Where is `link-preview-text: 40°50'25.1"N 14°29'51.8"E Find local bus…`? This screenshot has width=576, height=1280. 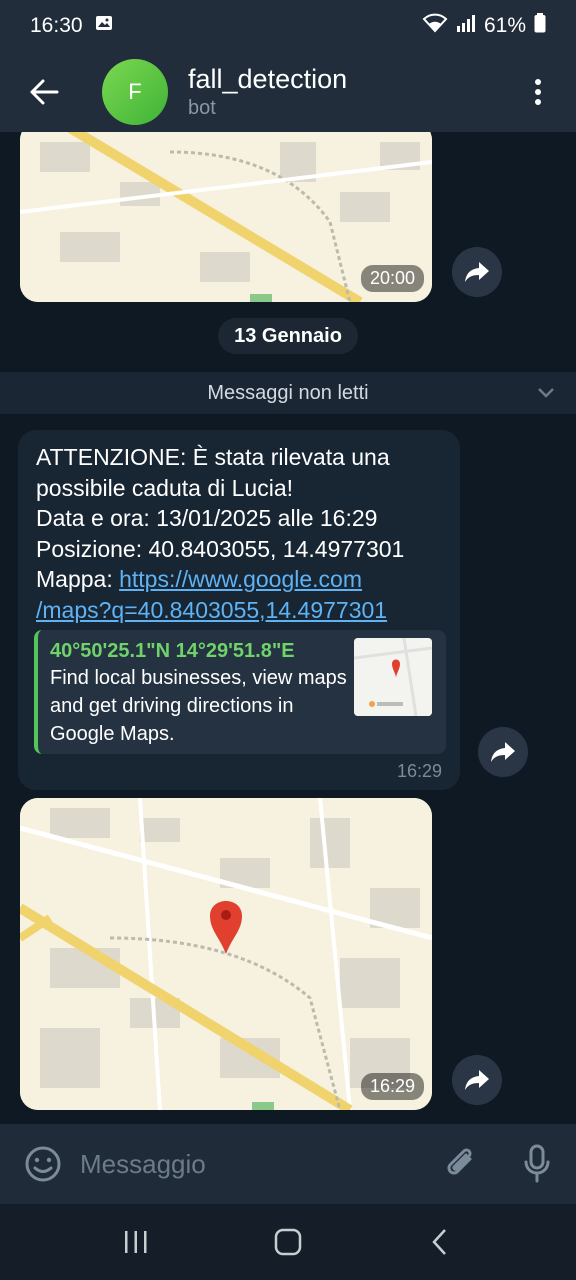
link-preview-text: 40°50'25.1"N 14°29'51.8"E Find local bus… is located at coordinates (202, 692).